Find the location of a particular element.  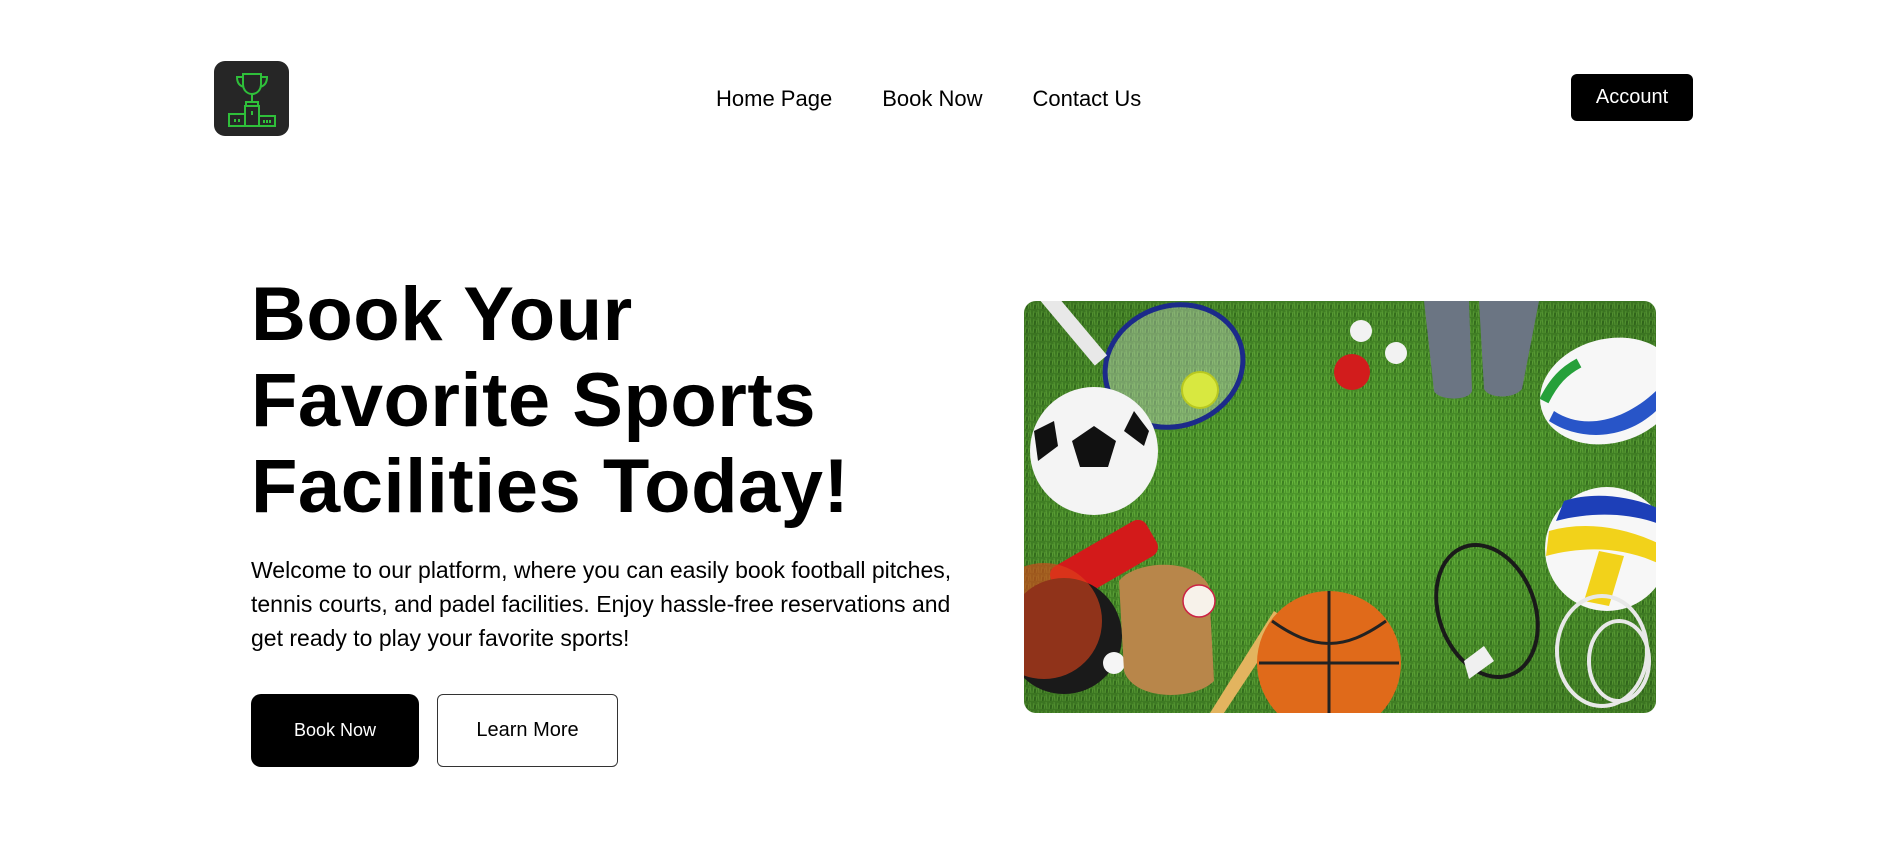

trophy-podium-icon is located at coordinates (251, 99).